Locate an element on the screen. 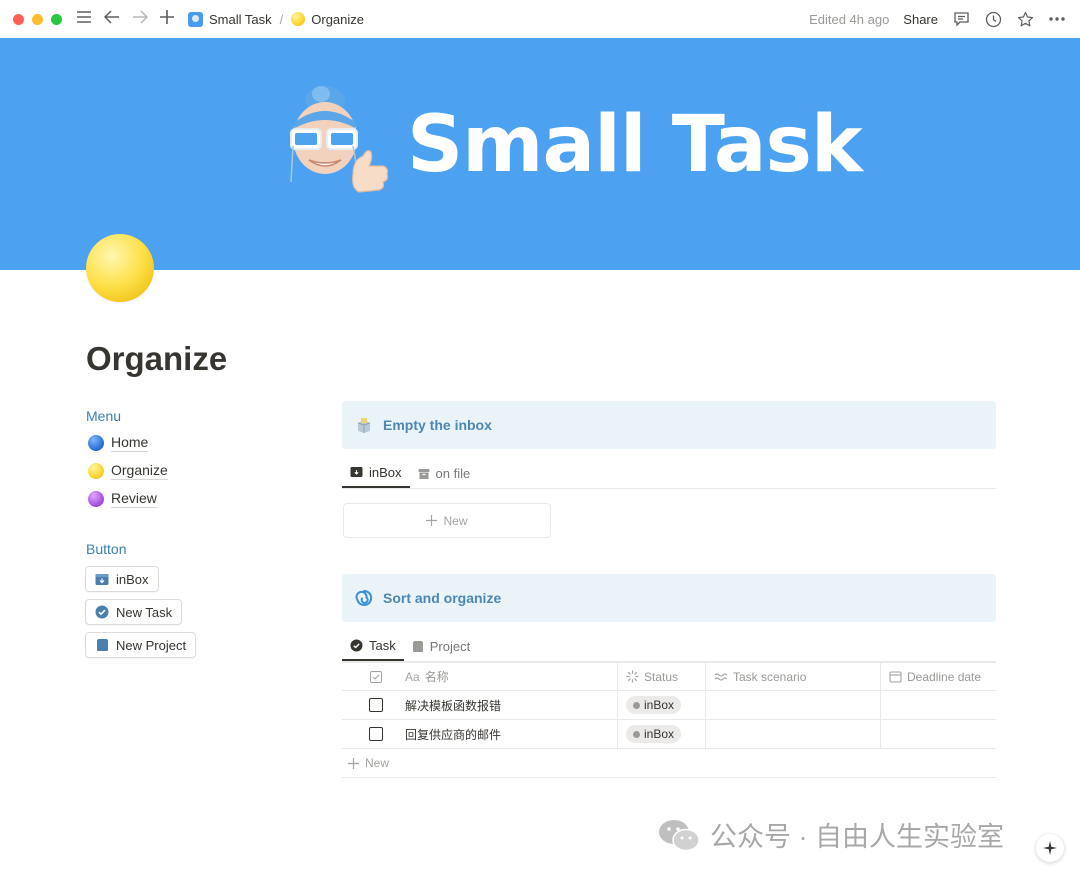  tab-inbox: inBox is located at coordinates (376, 473).